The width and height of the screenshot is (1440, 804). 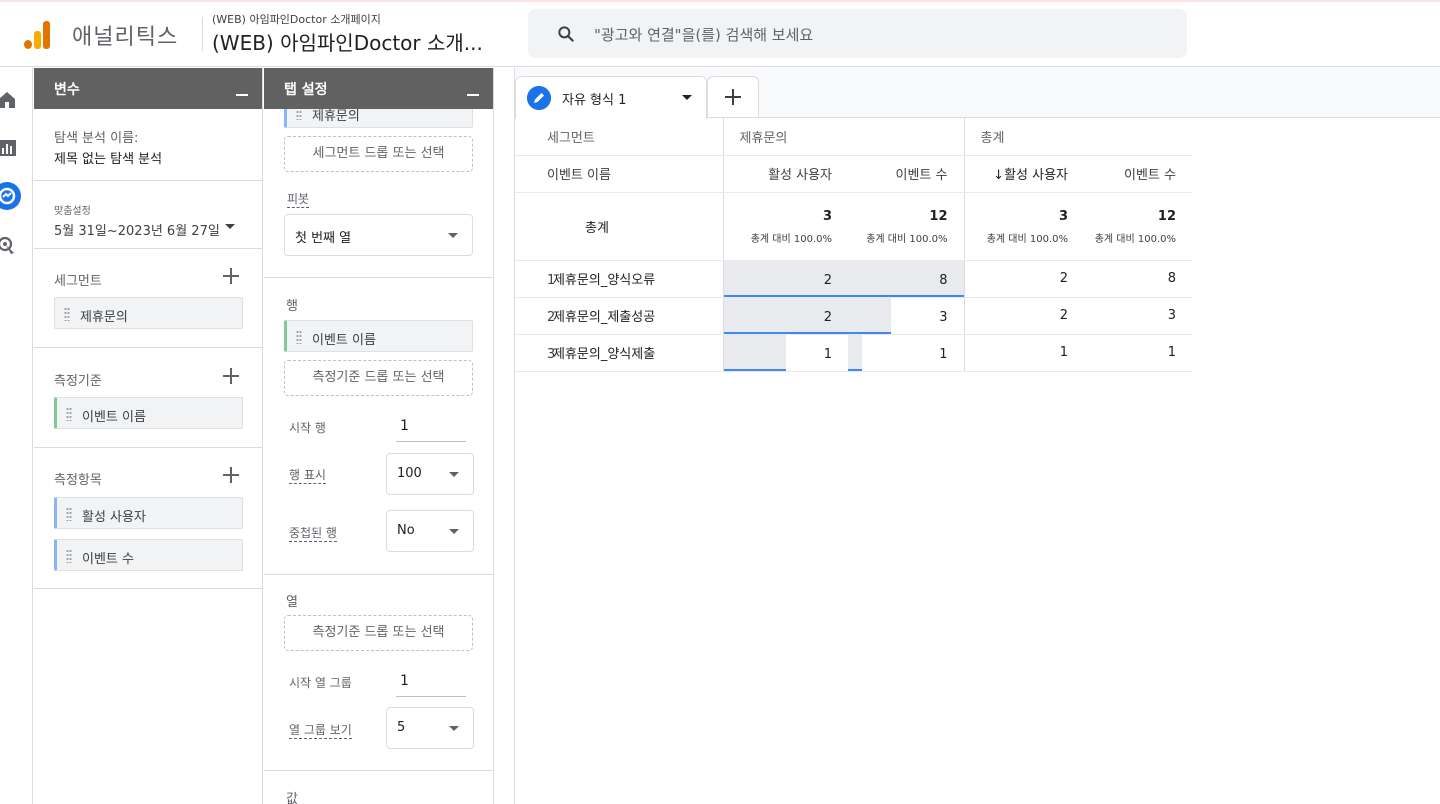 I want to click on tab-settings-title: 탭 설정, so click(x=306, y=90).